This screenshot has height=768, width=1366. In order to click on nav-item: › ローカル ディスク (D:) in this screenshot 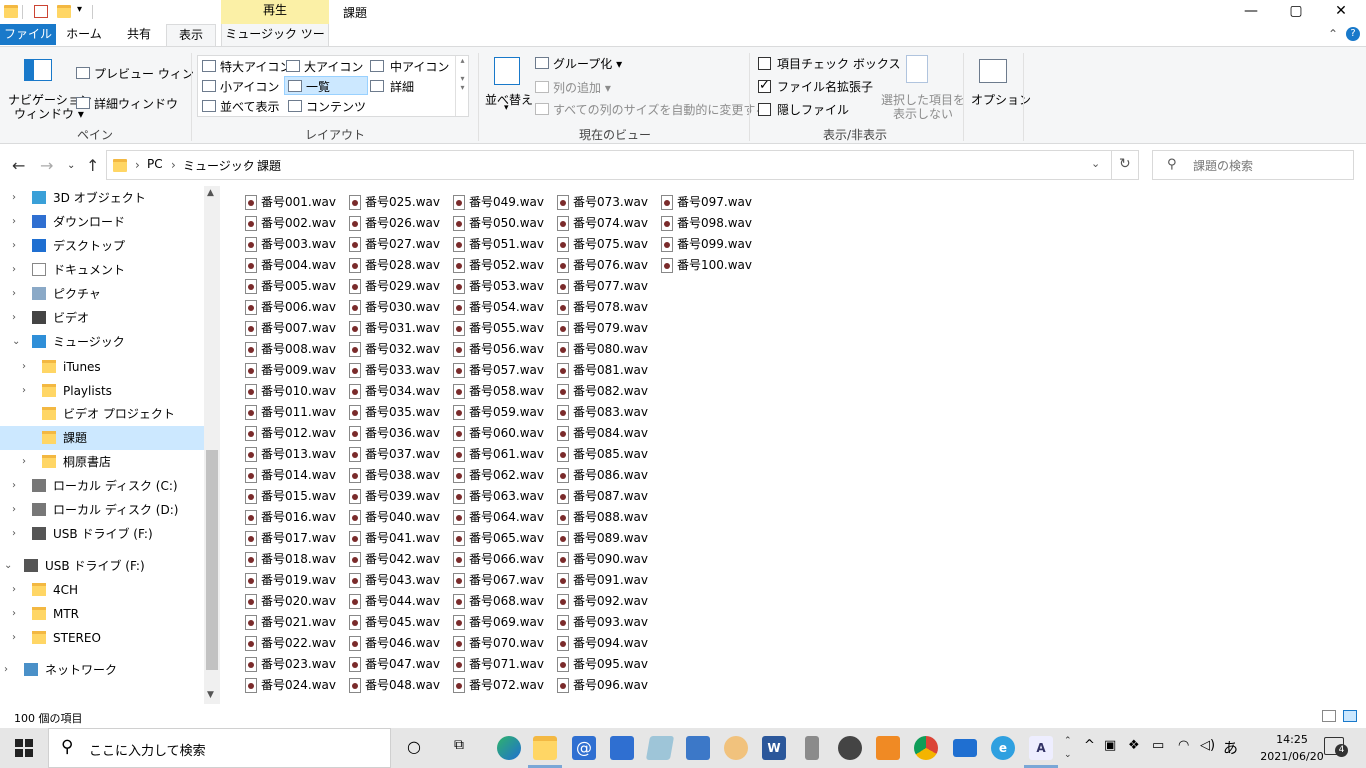, I will do `click(102, 510)`.